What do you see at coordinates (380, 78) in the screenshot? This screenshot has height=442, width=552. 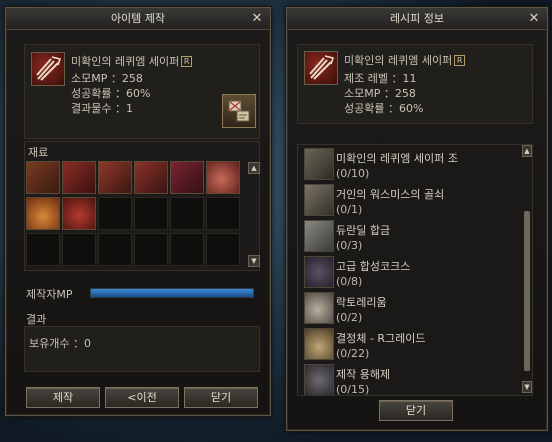 I see `stat-level-row: 제조 레벨 ：11` at bounding box center [380, 78].